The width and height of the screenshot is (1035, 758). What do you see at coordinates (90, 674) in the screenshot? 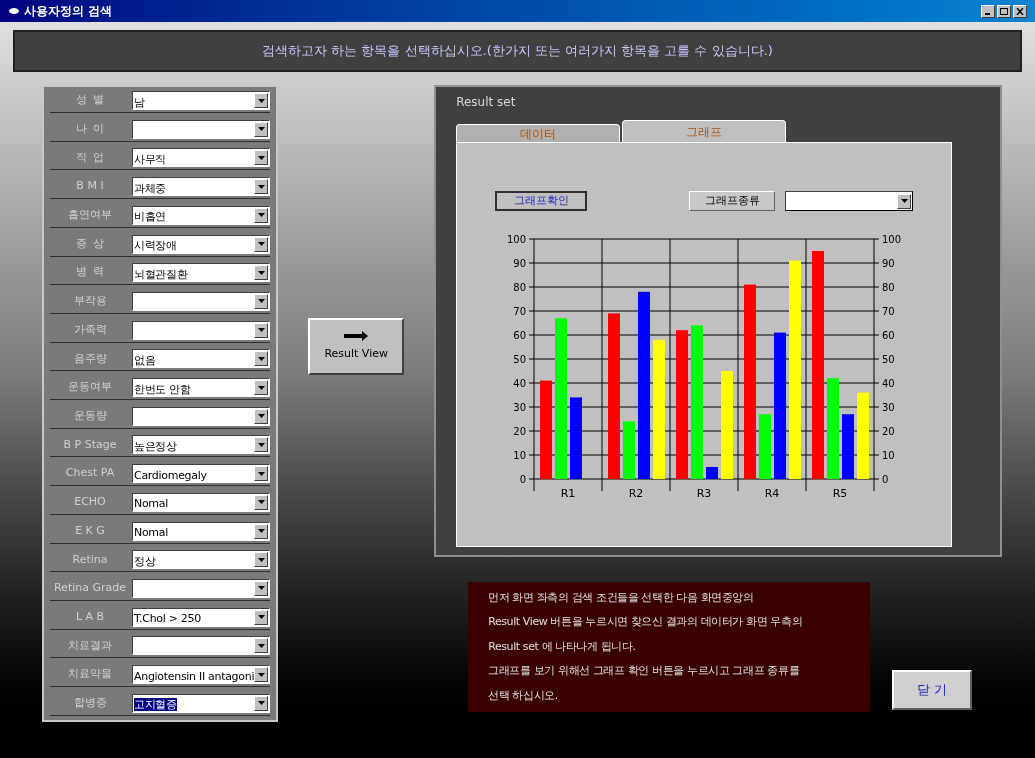
I see `criteria-label: 치료약물` at bounding box center [90, 674].